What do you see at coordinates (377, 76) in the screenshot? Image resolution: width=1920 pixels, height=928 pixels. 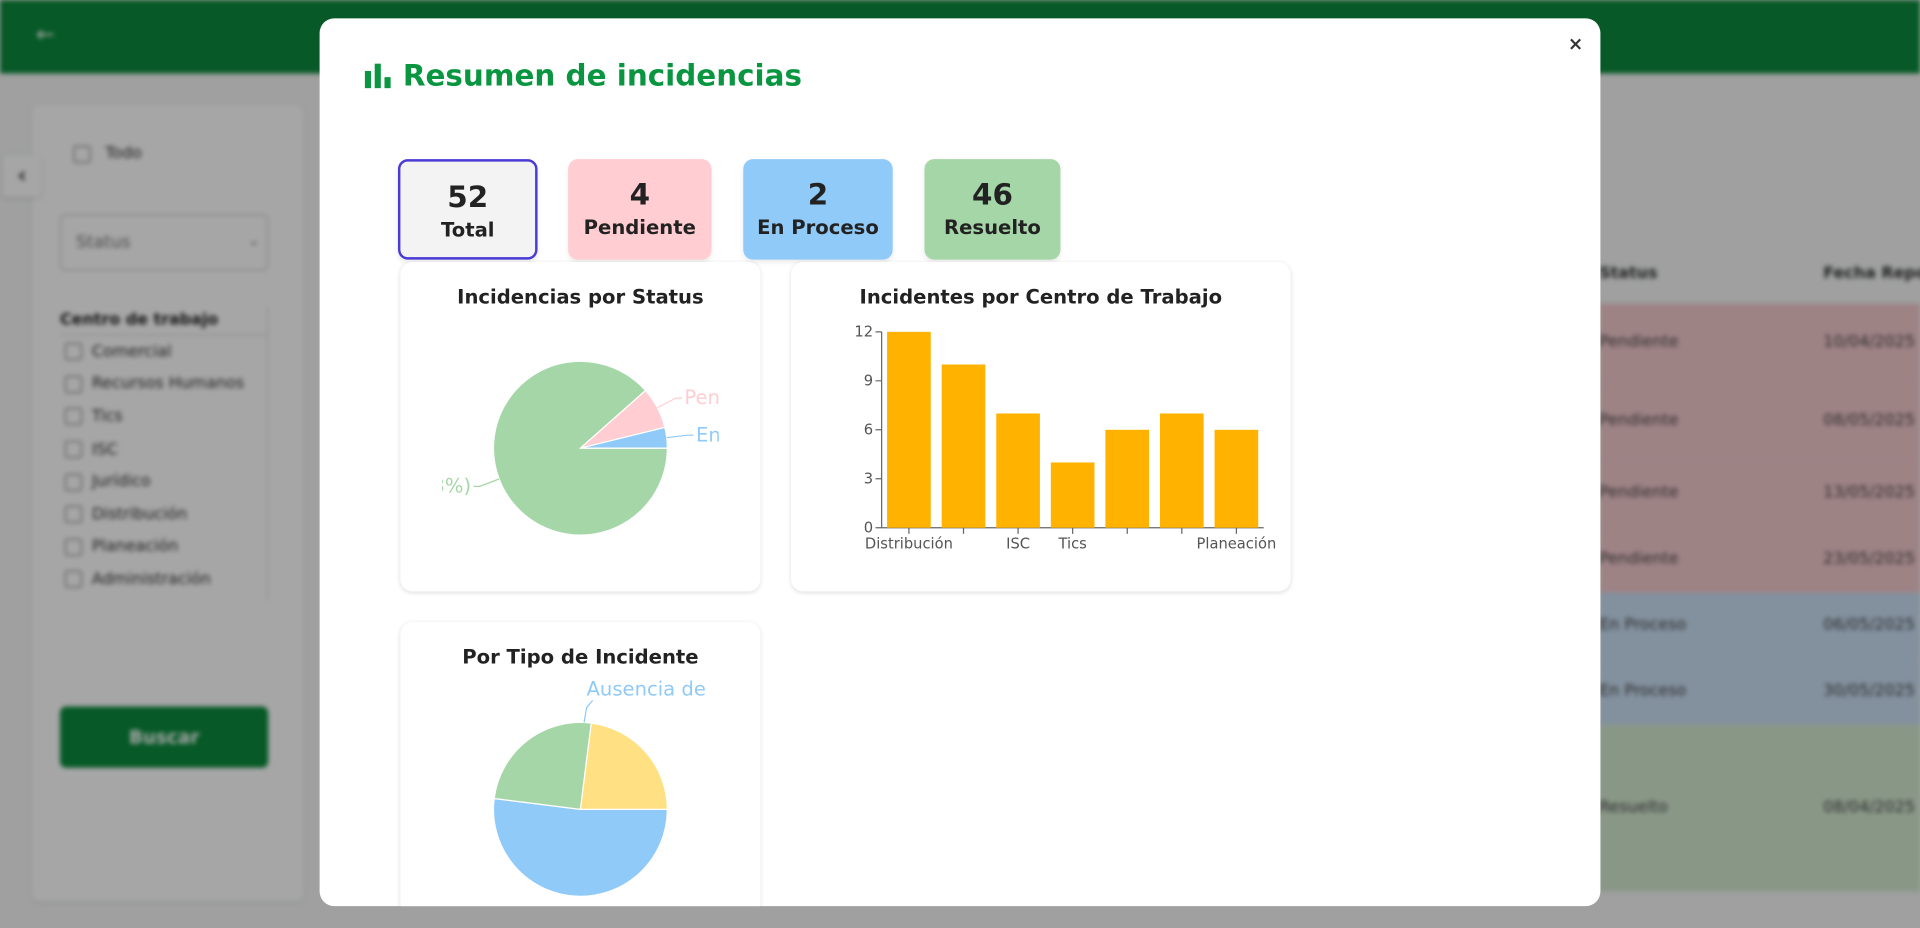 I see `bar-chart-icon` at bounding box center [377, 76].